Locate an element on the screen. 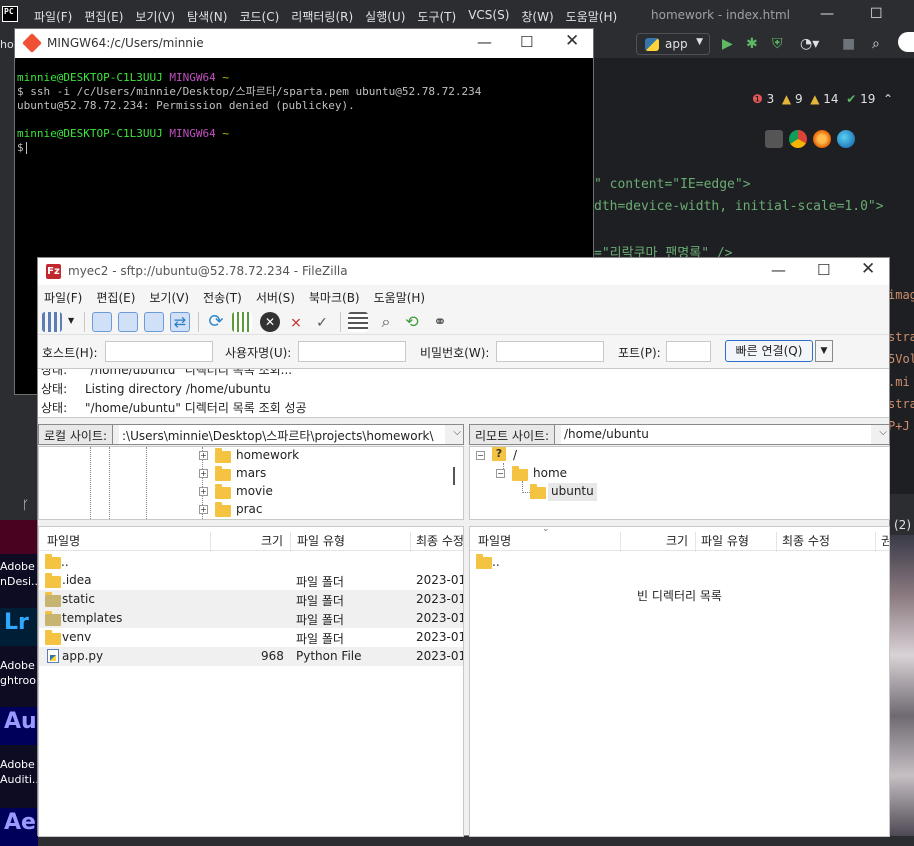  disconnect-icon: ⨯ is located at coordinates (296, 322).